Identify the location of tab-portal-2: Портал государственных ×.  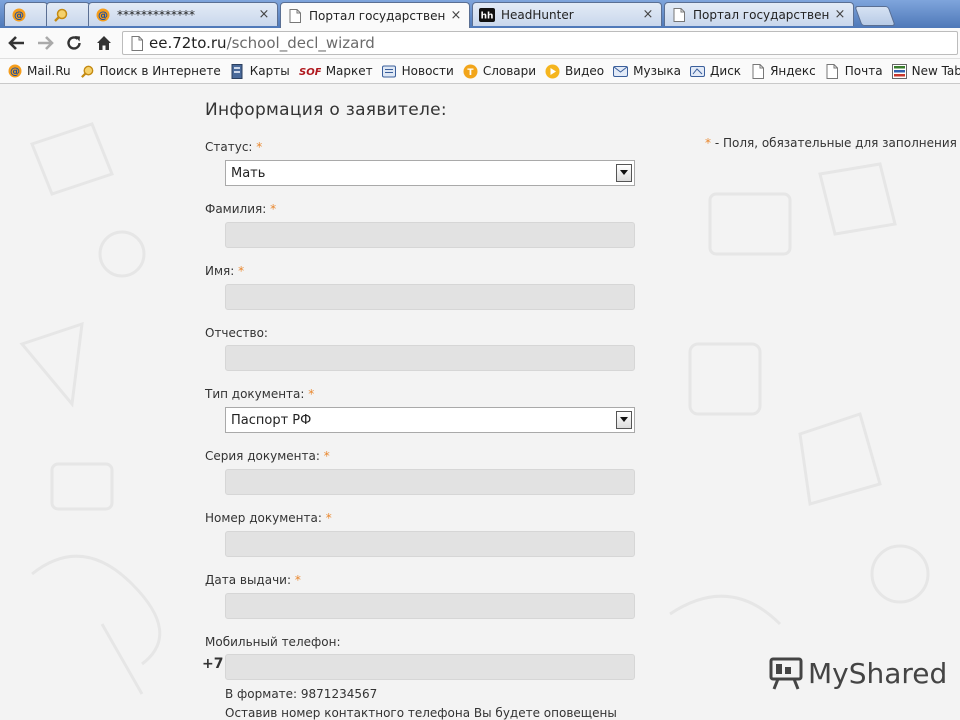
(759, 14).